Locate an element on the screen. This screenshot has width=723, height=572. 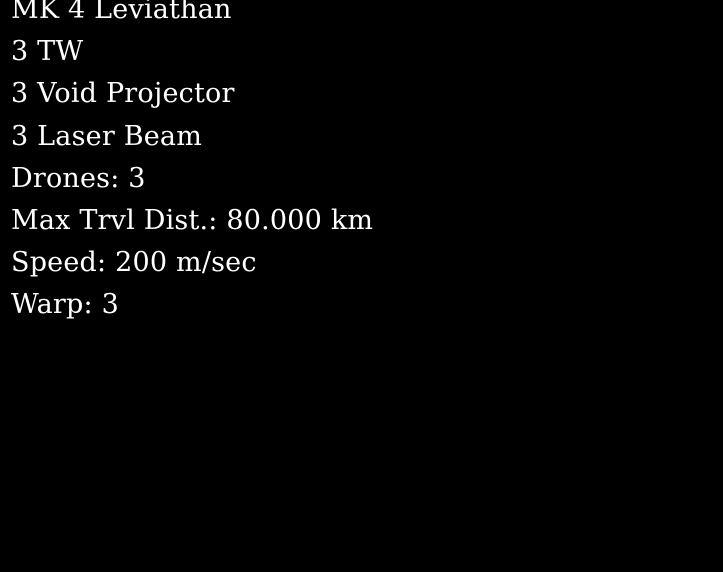
drones-stat: Drones: 3 is located at coordinates (78, 178).